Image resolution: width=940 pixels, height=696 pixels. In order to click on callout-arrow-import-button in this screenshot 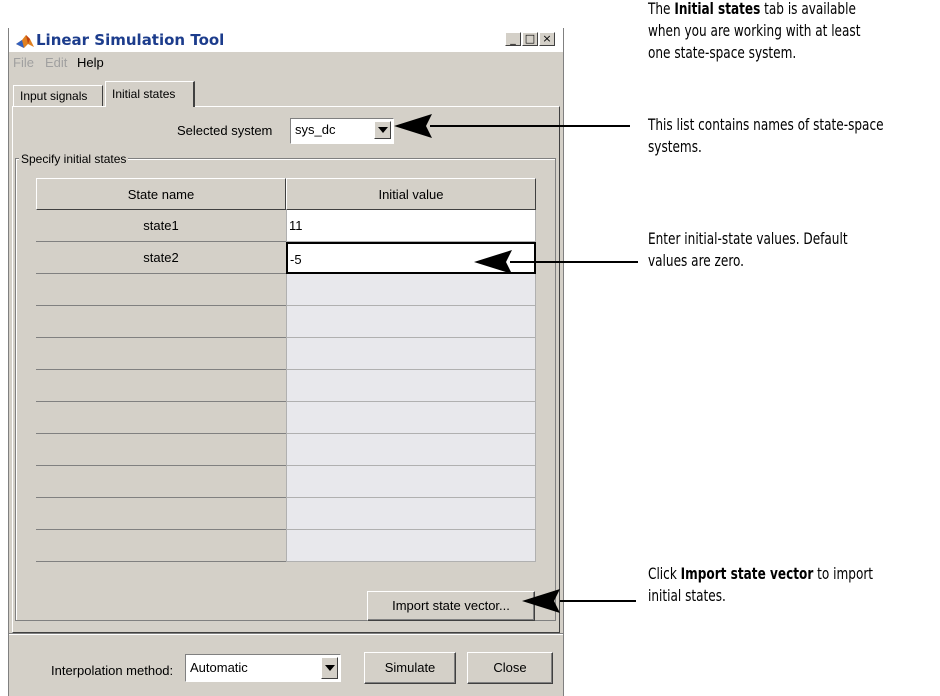, I will do `click(579, 601)`.